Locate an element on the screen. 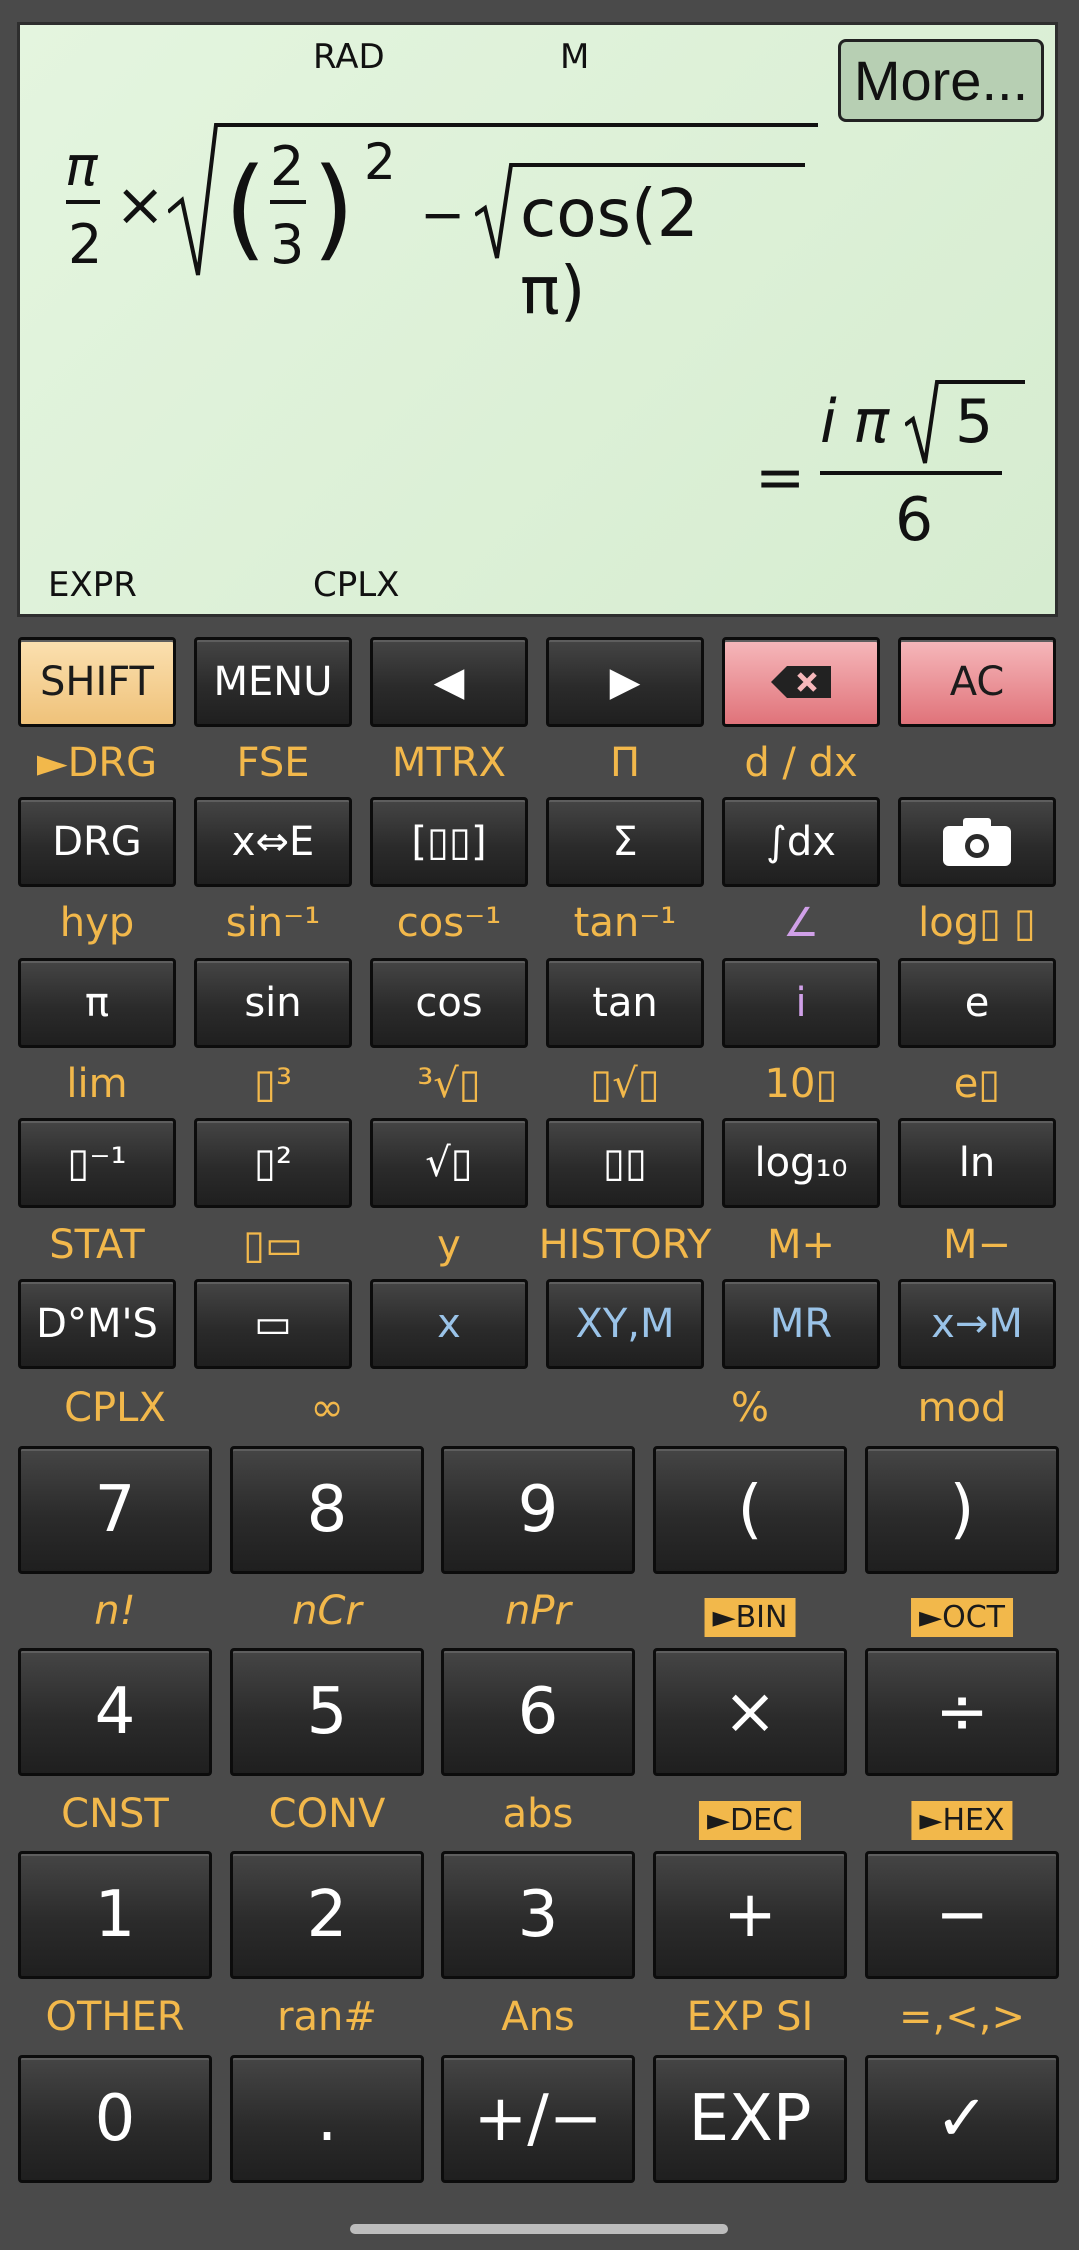 The image size is (1079, 2250). shift-label-r6-c4: % is located at coordinates (750, 1408).